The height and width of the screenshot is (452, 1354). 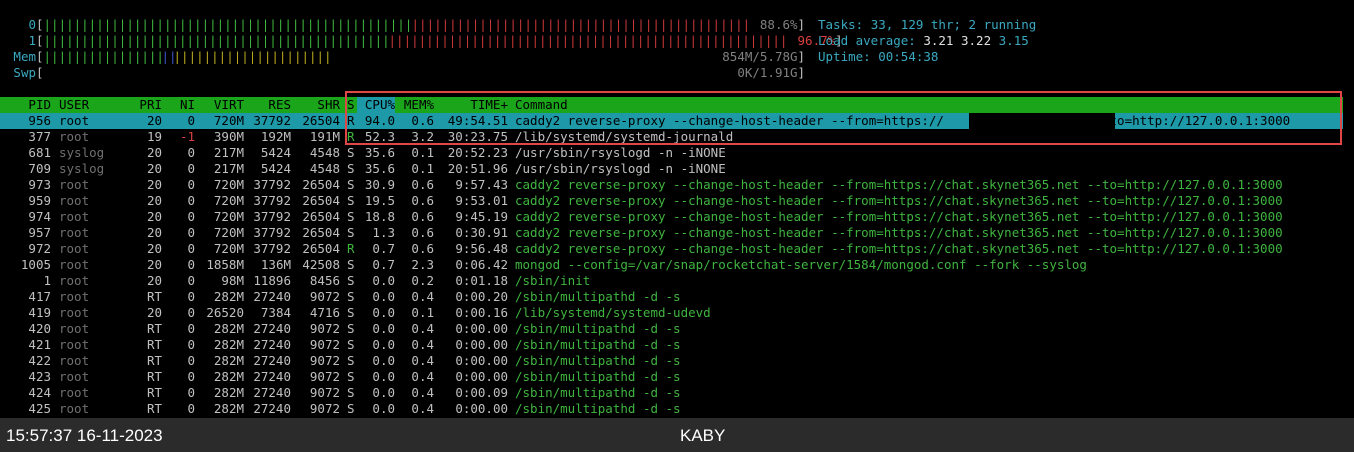 What do you see at coordinates (74, 105) in the screenshot?
I see `col-user: USER` at bounding box center [74, 105].